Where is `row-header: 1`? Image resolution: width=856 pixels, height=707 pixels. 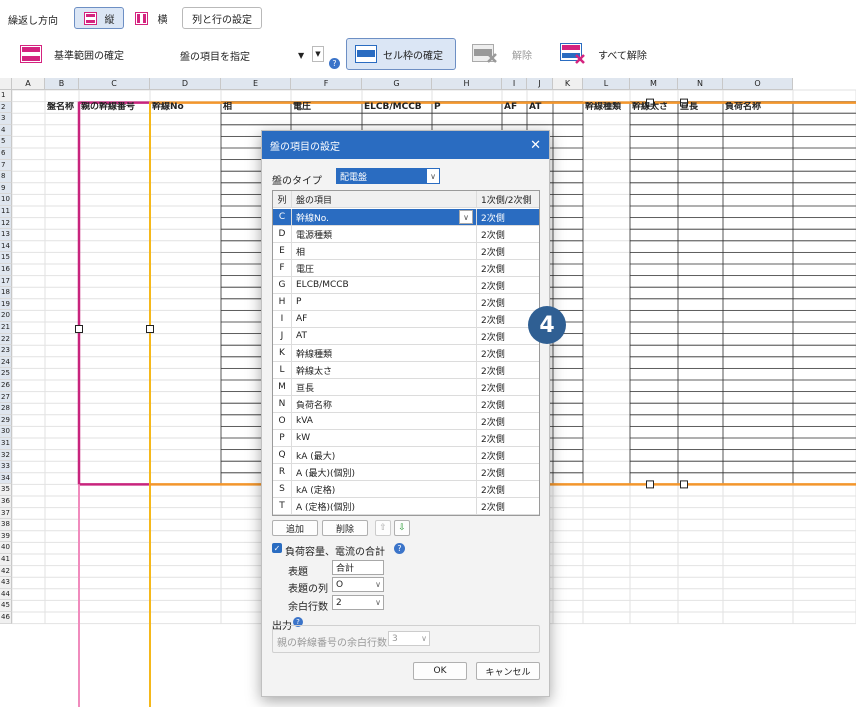
row-header: 1 is located at coordinates (6, 96).